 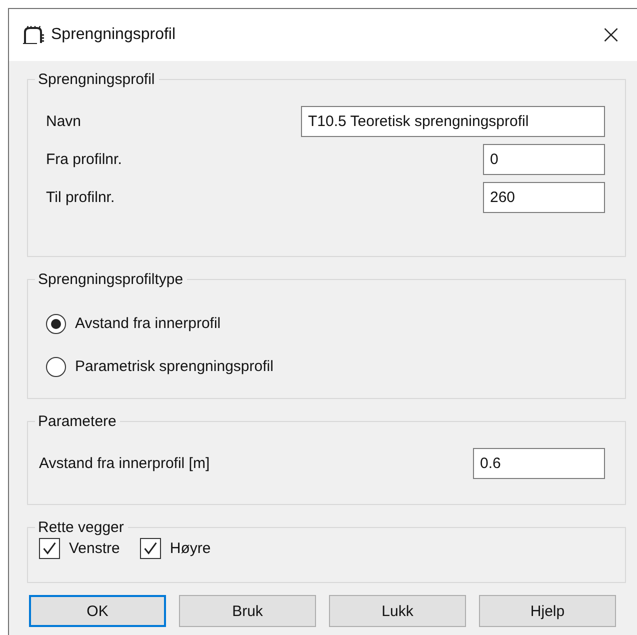 What do you see at coordinates (77, 421) in the screenshot?
I see `group-title: Parametere` at bounding box center [77, 421].